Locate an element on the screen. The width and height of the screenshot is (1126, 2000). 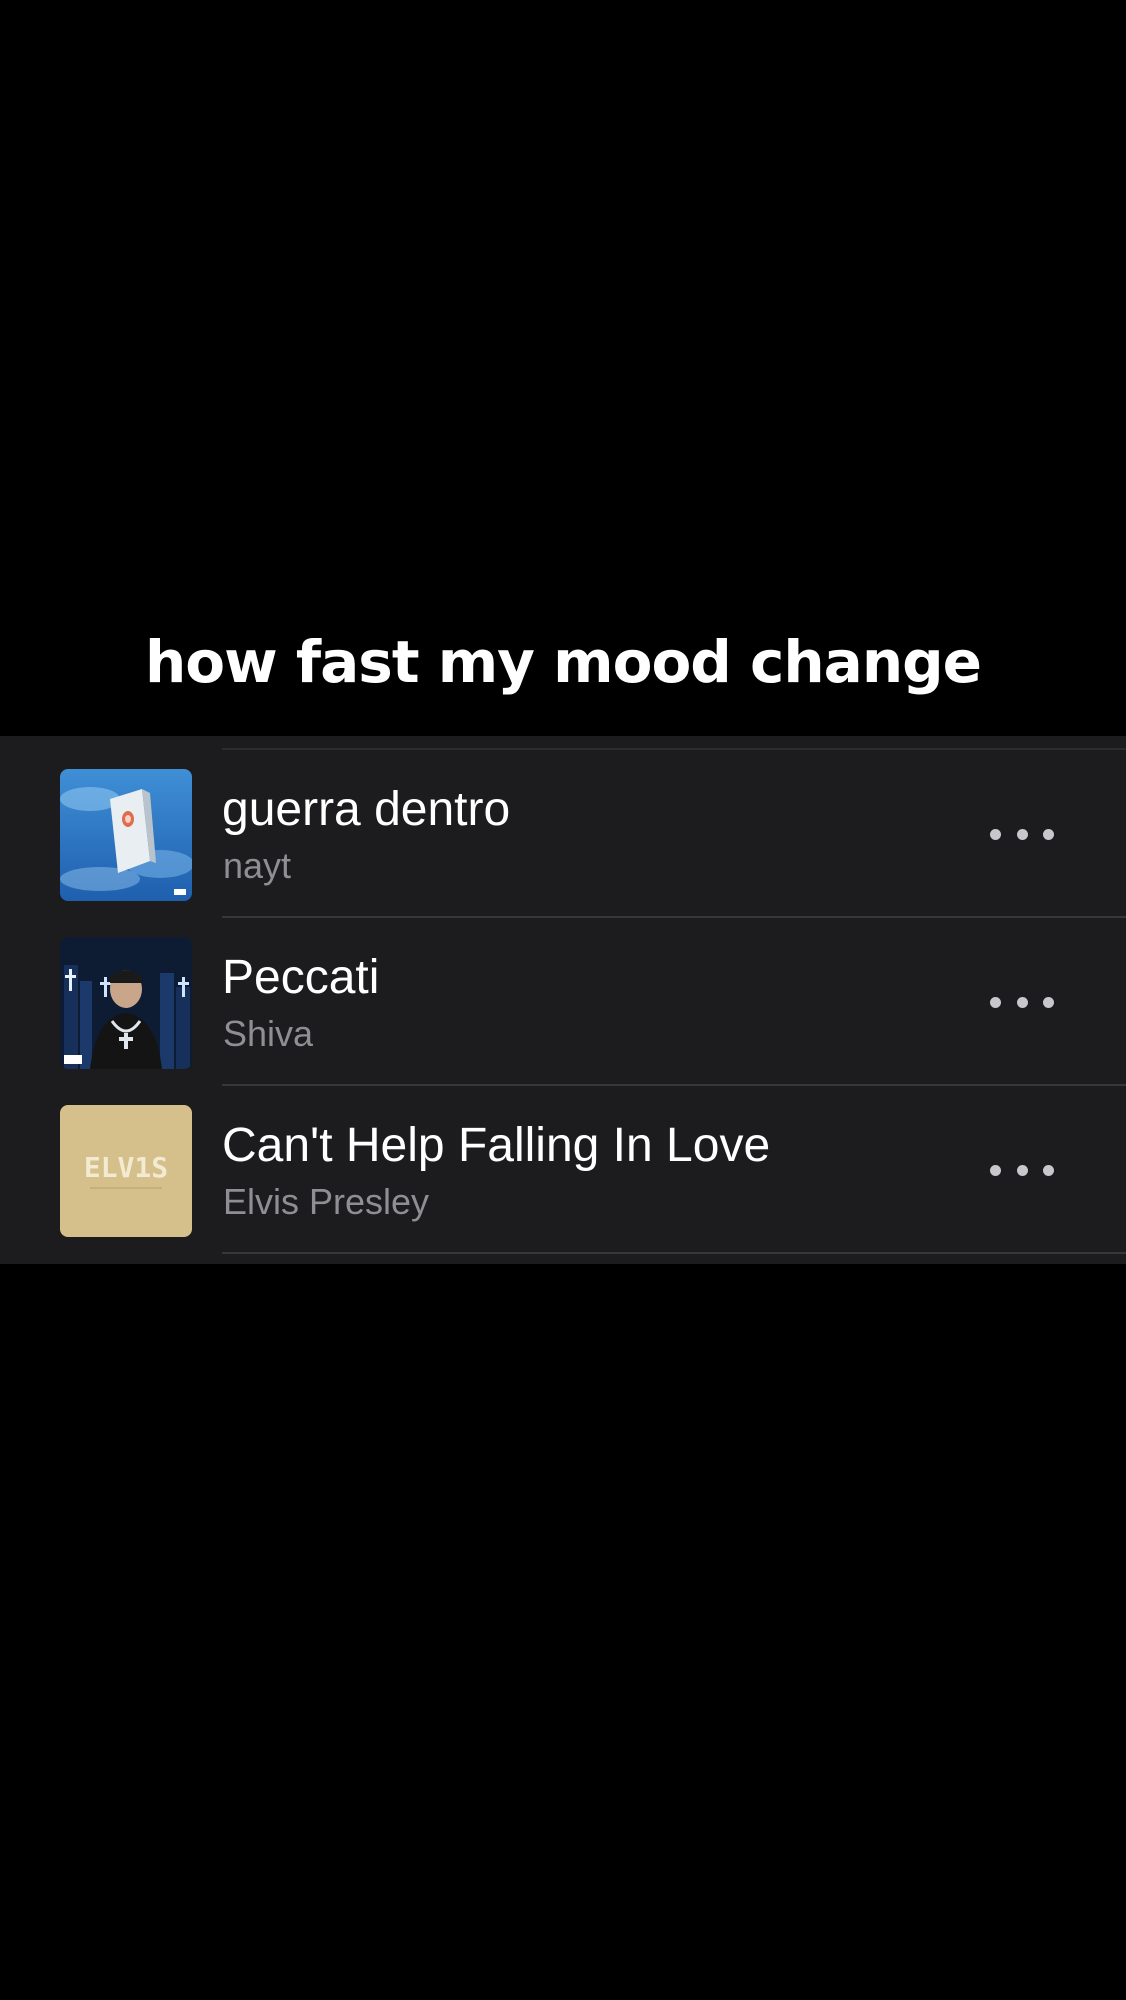
song-title: Peccati is located at coordinates (301, 977).